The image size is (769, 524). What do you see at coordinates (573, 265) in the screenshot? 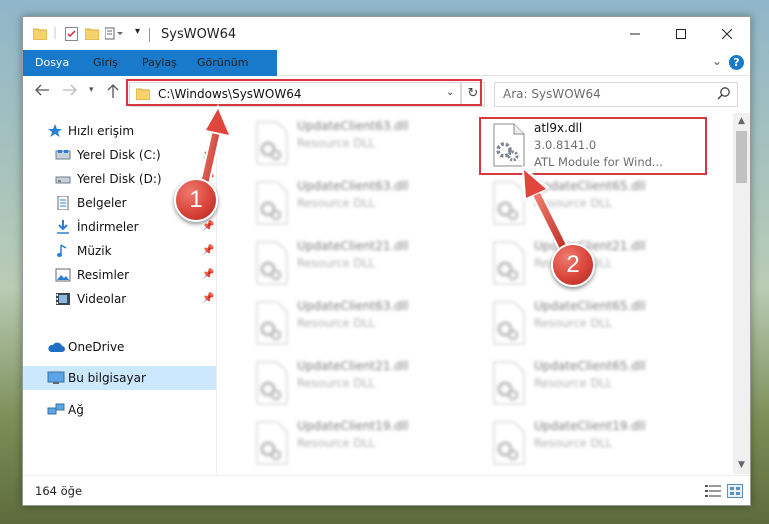
I see `callout-badge-2: 2` at bounding box center [573, 265].